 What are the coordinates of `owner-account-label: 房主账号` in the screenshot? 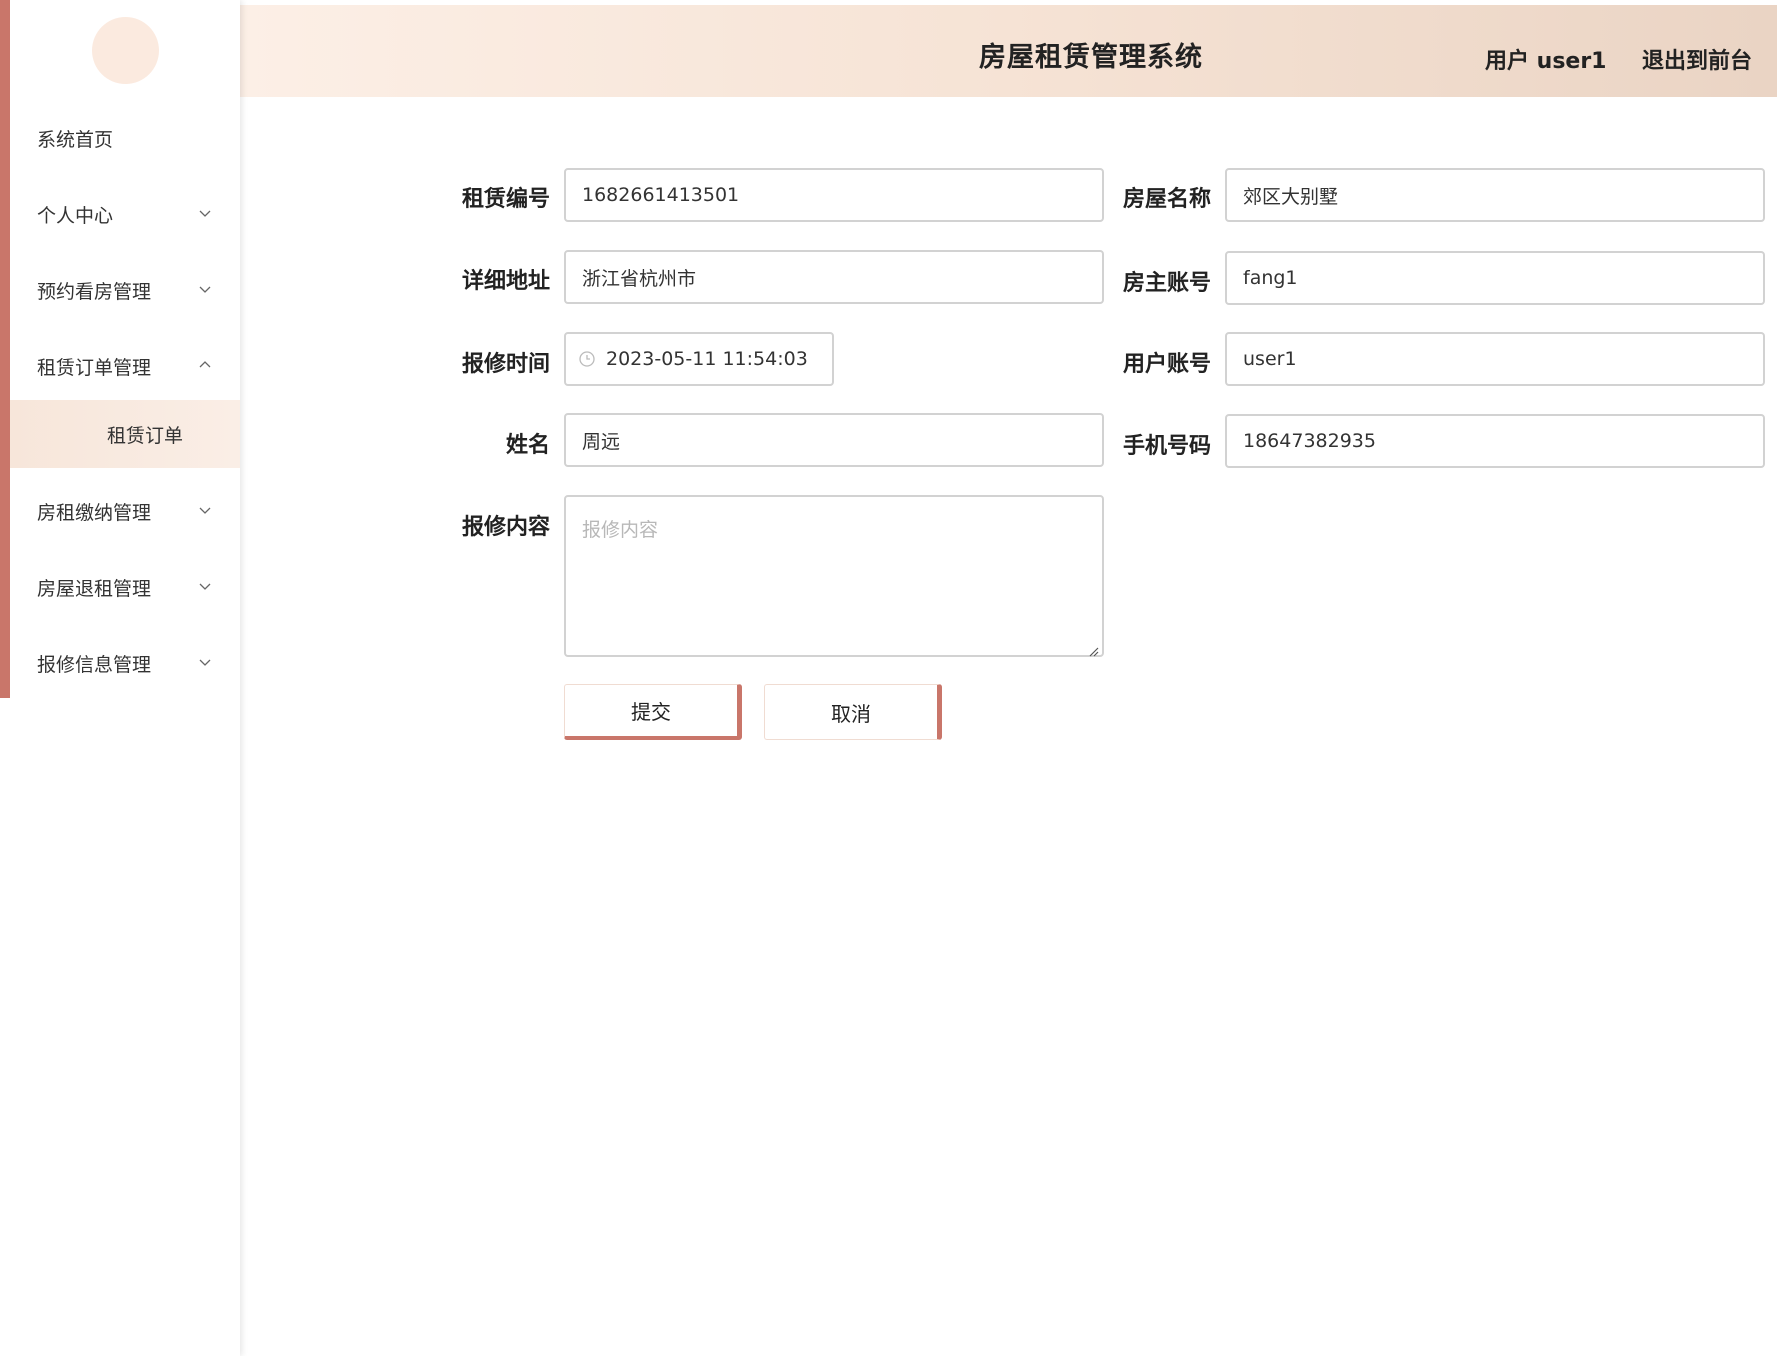 It's located at (1166, 283).